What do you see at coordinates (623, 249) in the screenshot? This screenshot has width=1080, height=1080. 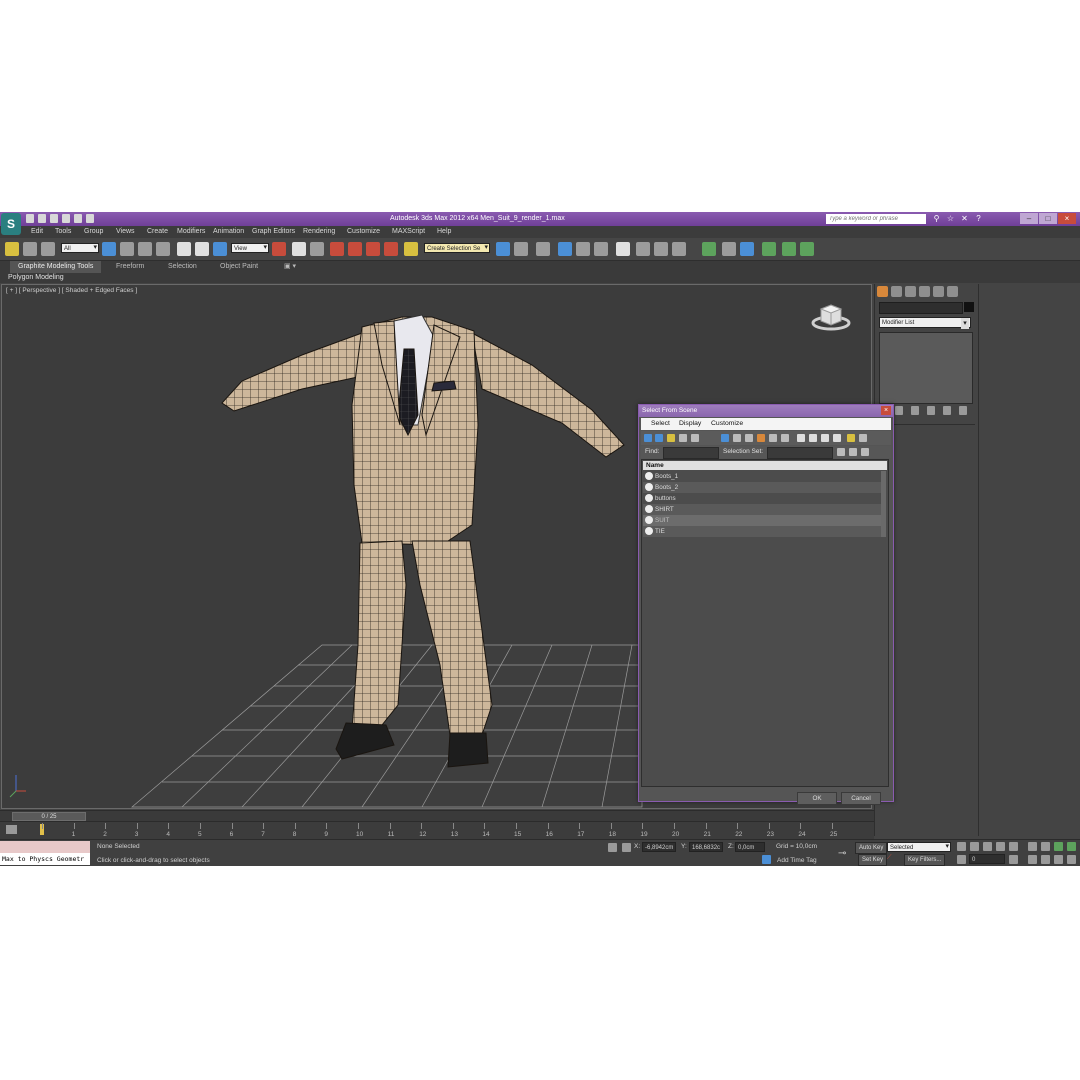 I see `material-editor-icon` at bounding box center [623, 249].